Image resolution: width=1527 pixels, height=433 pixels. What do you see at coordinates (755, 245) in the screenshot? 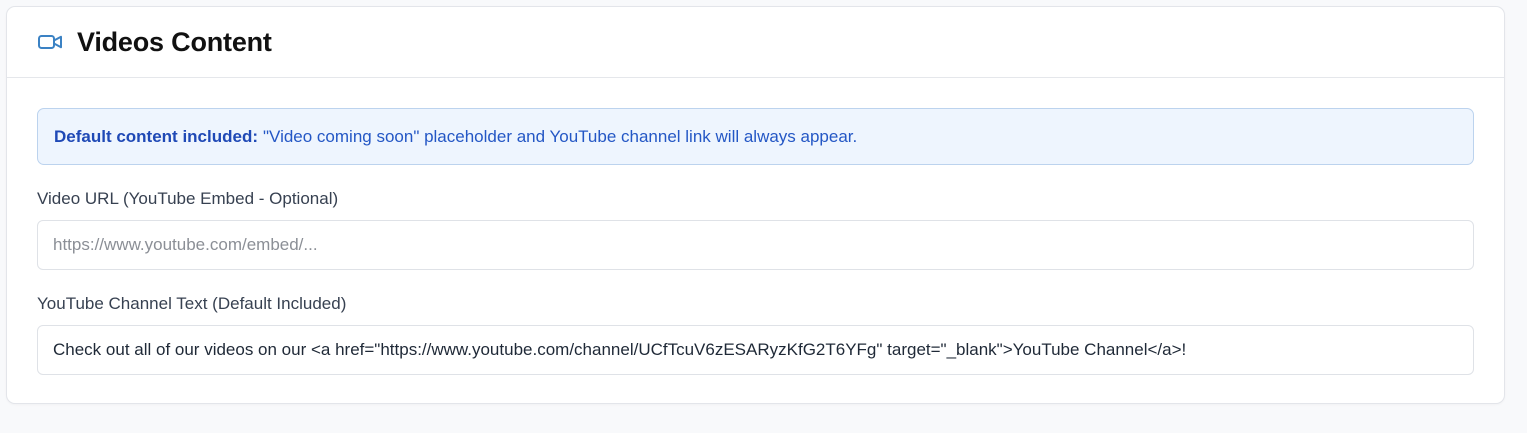
I see `video-url-input` at bounding box center [755, 245].